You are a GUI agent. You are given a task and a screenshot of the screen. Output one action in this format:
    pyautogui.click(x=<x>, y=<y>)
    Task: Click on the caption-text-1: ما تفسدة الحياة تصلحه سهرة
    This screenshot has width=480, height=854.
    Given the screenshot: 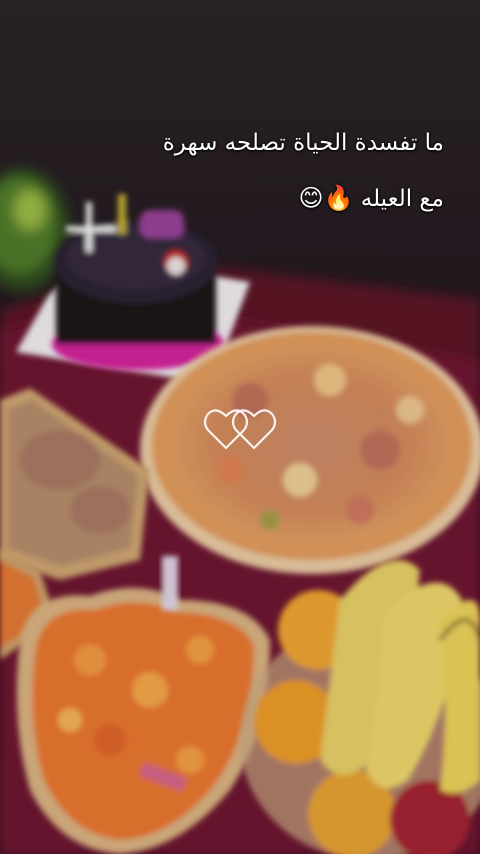 What is the action you would take?
    pyautogui.click(x=303, y=143)
    